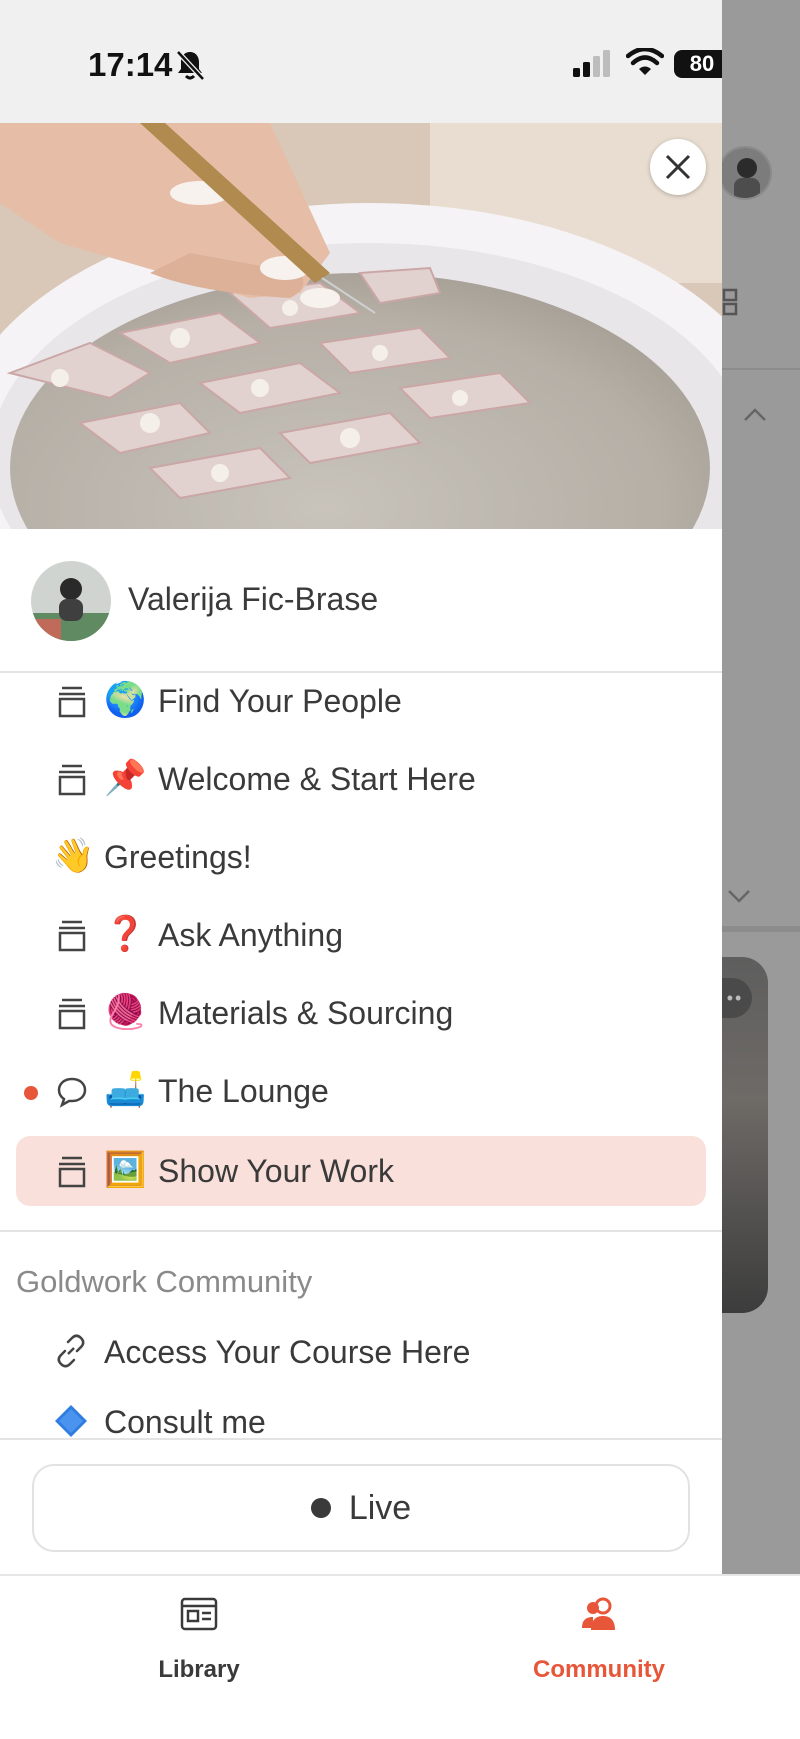 The image size is (800, 1739). What do you see at coordinates (71, 1351) in the screenshot?
I see `link-icon` at bounding box center [71, 1351].